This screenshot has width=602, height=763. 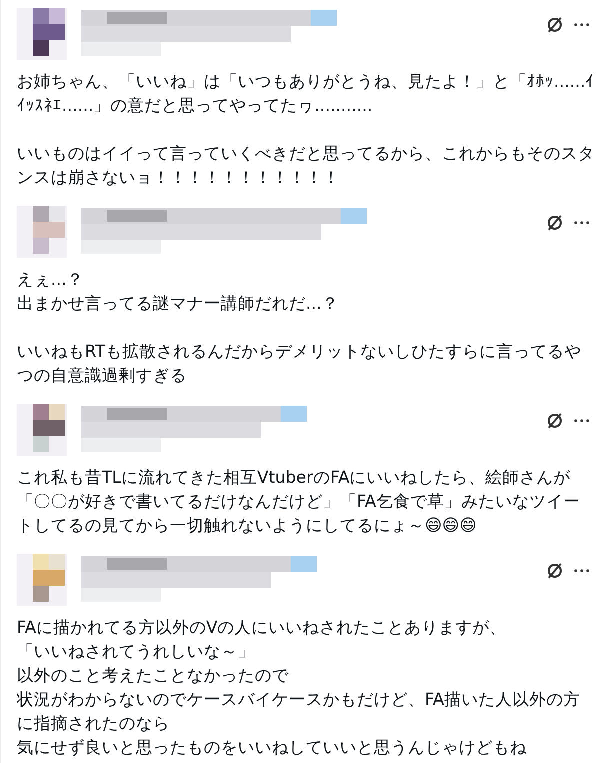 I want to click on post-text: FAに描かれてる方以外のVの人にいいねされたことありますが、, so click(x=262, y=628).